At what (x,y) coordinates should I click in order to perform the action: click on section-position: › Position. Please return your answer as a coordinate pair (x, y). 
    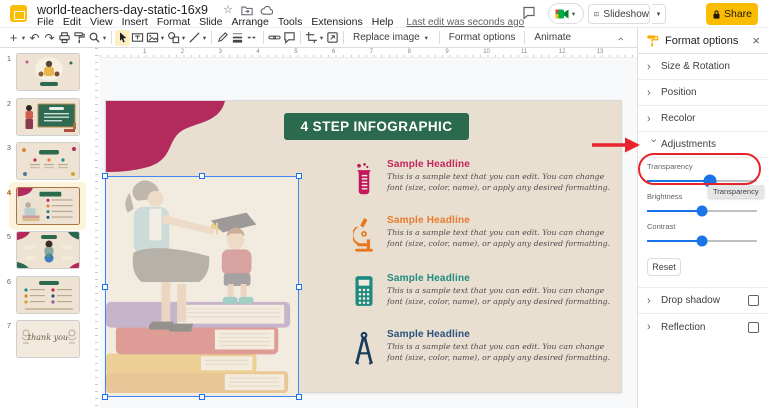
    Looking at the image, I should click on (703, 93).